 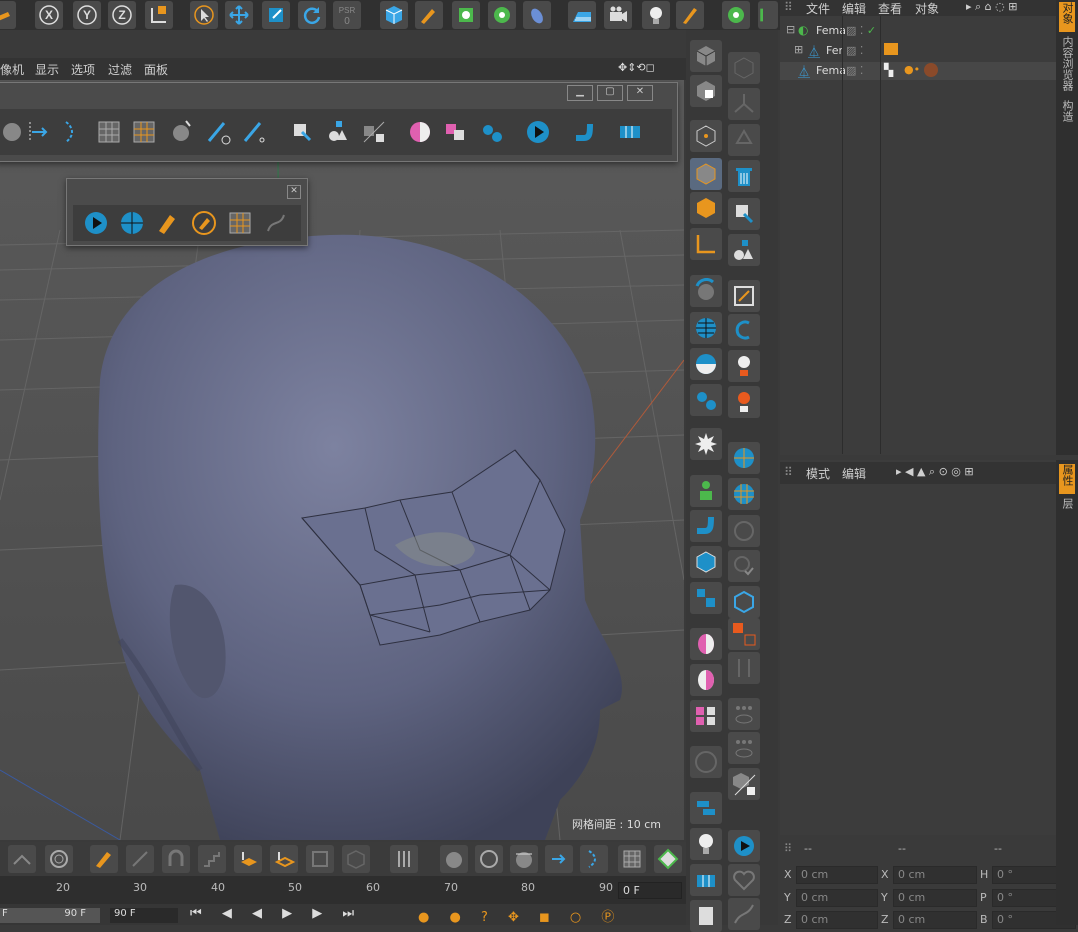 What do you see at coordinates (744, 250) in the screenshot?
I see `material-manager-icon` at bounding box center [744, 250].